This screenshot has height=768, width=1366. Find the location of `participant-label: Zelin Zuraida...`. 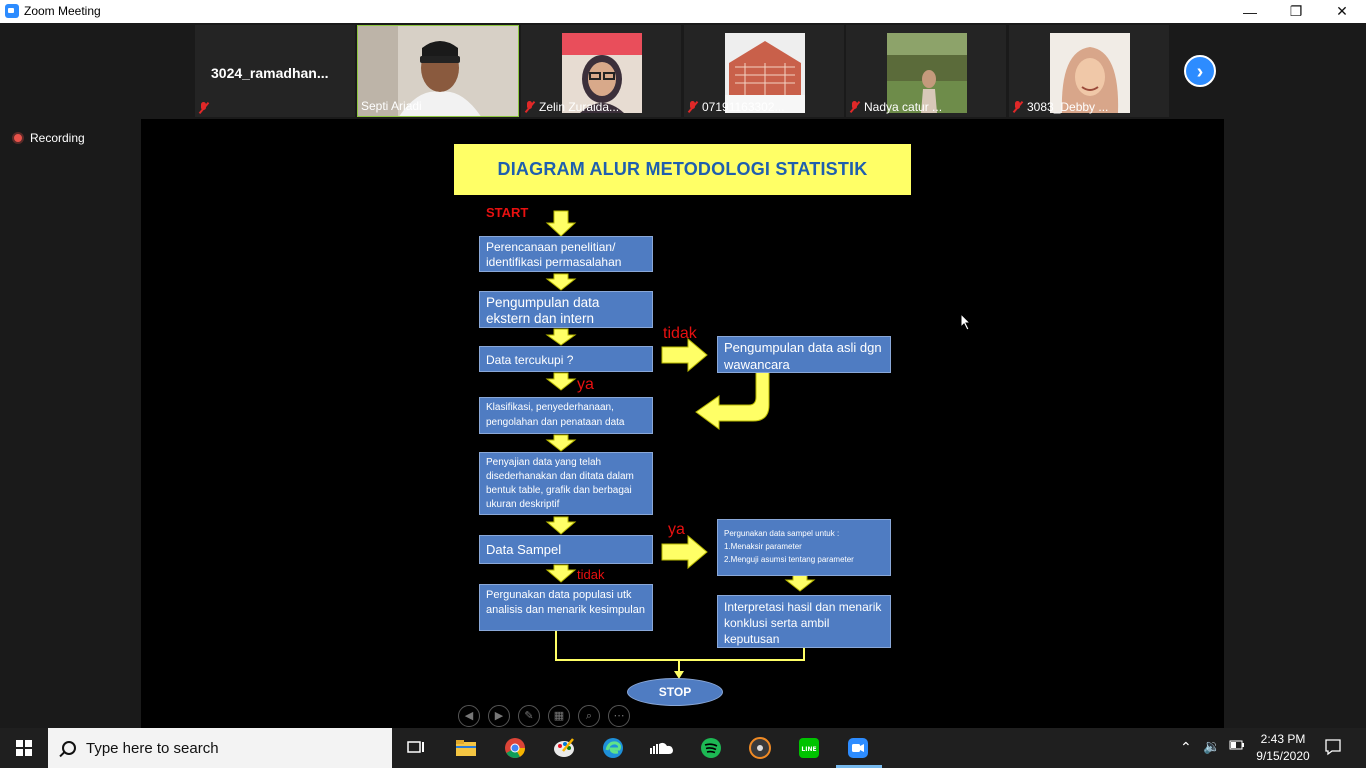

participant-label: Zelin Zuraida... is located at coordinates (571, 107).